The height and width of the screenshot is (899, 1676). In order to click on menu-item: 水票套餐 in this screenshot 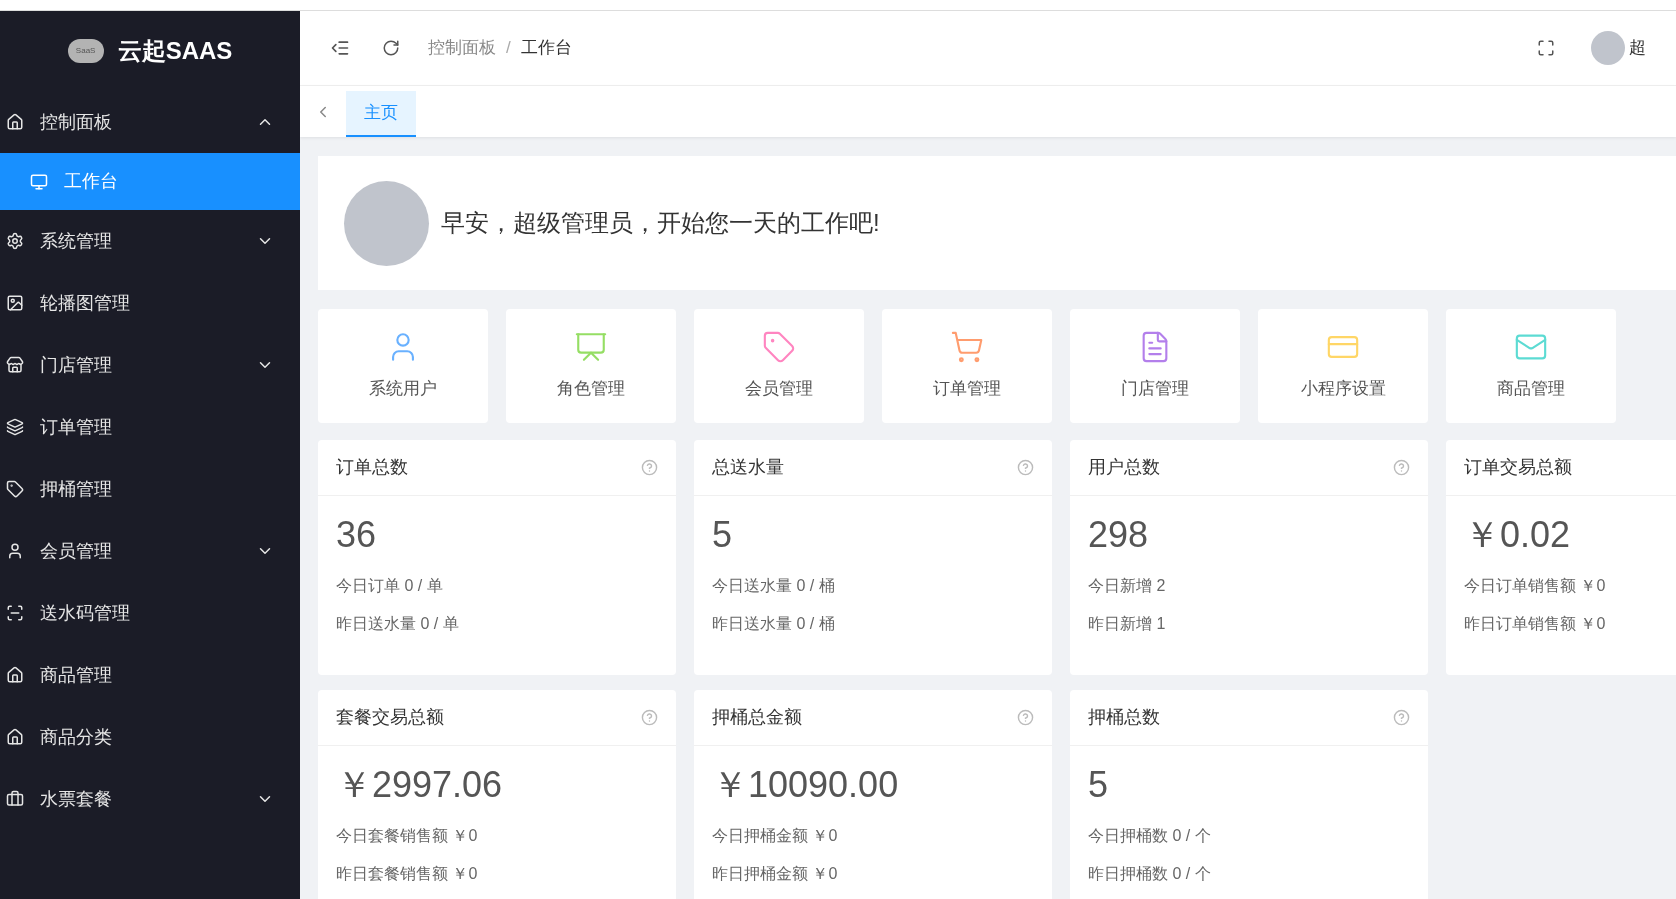, I will do `click(150, 799)`.